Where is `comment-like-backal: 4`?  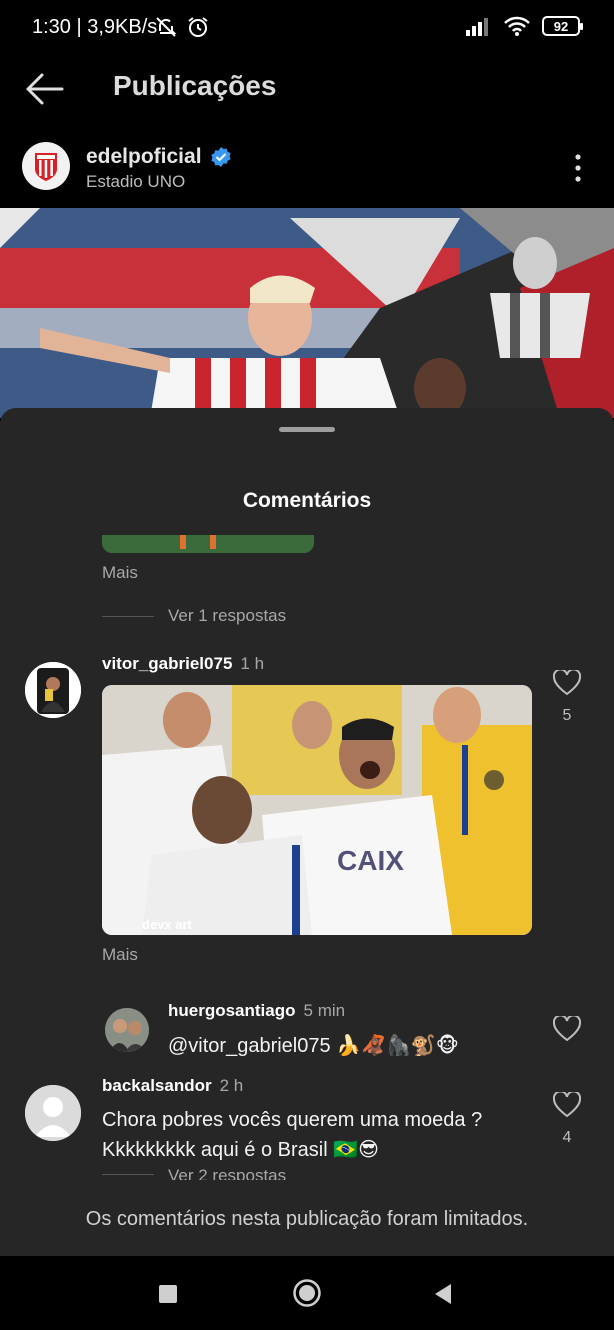
comment-like-backal: 4 is located at coordinates (567, 1118).